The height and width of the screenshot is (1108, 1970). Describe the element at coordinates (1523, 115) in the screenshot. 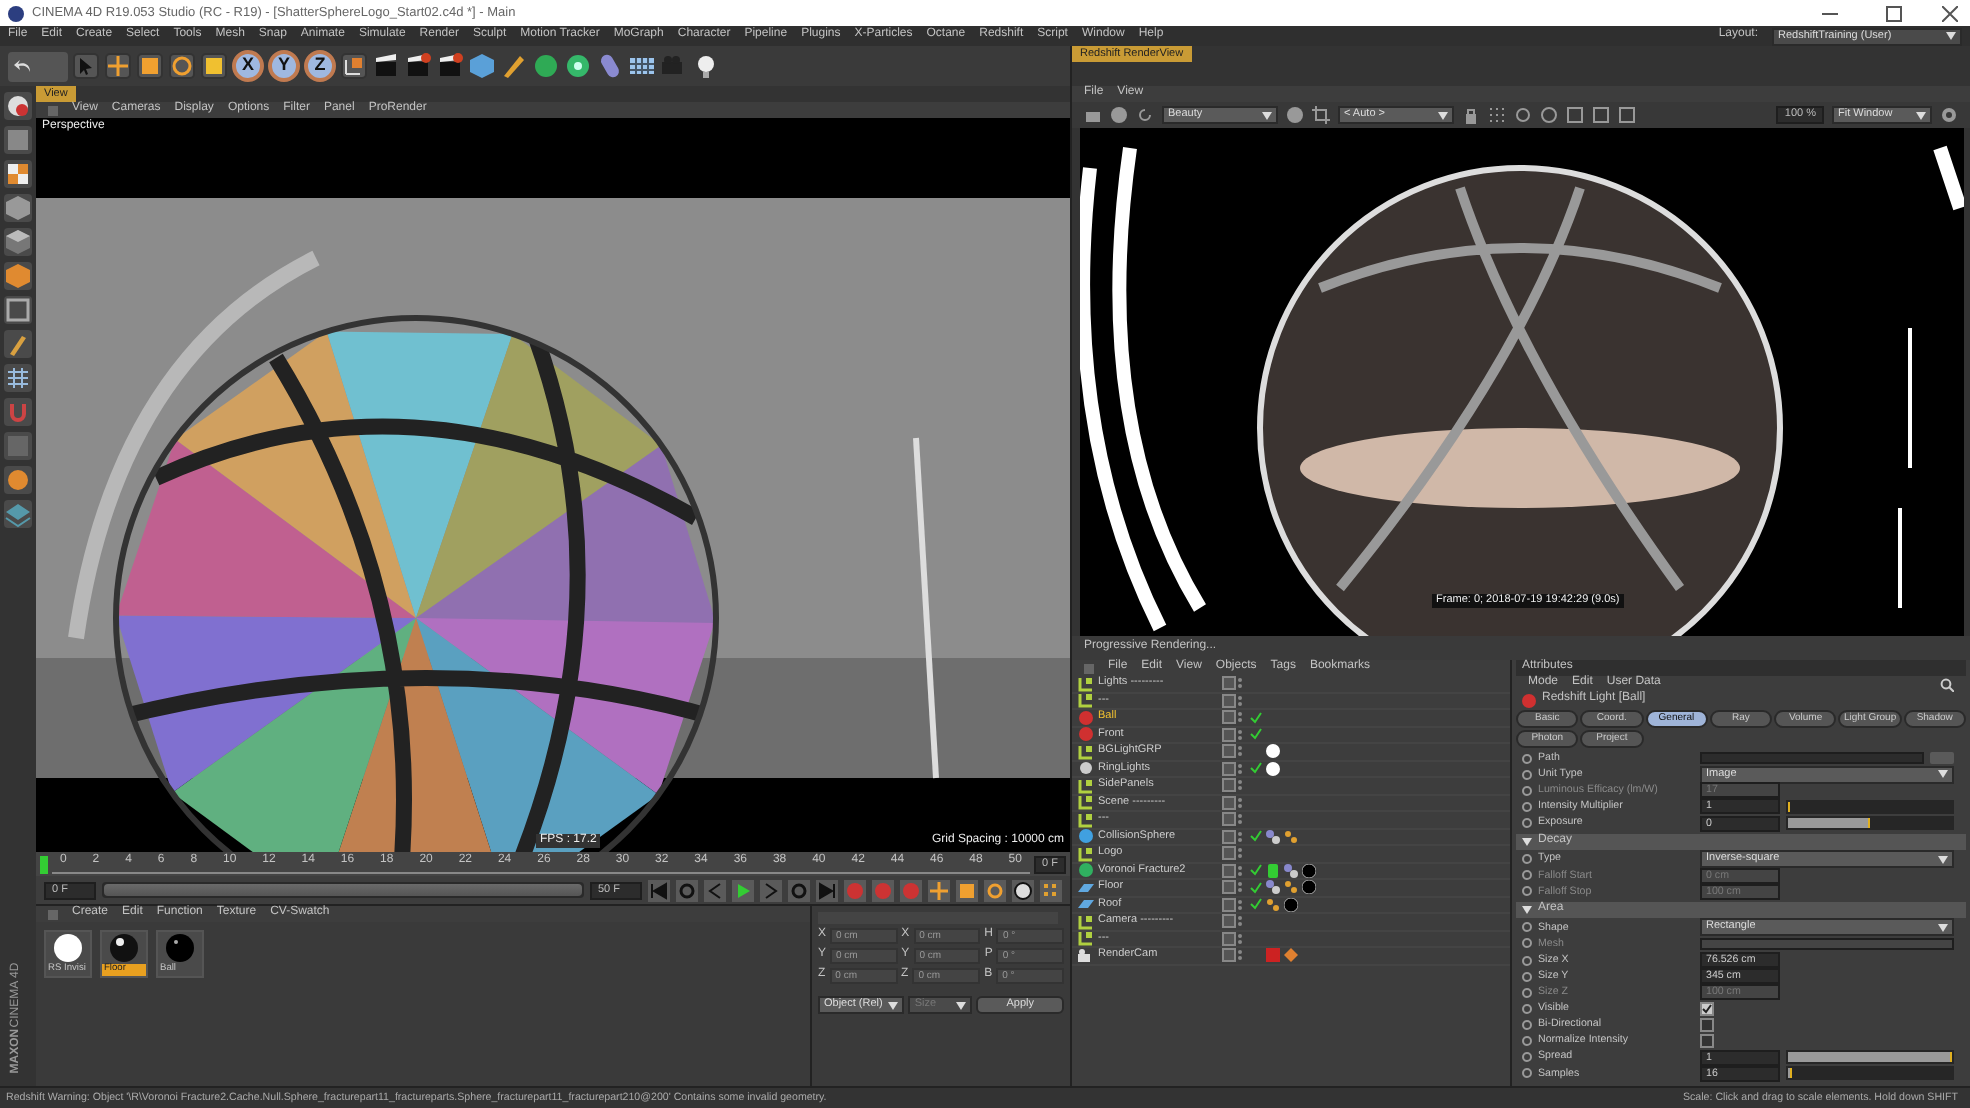

I see `crosshair-icon` at that location.